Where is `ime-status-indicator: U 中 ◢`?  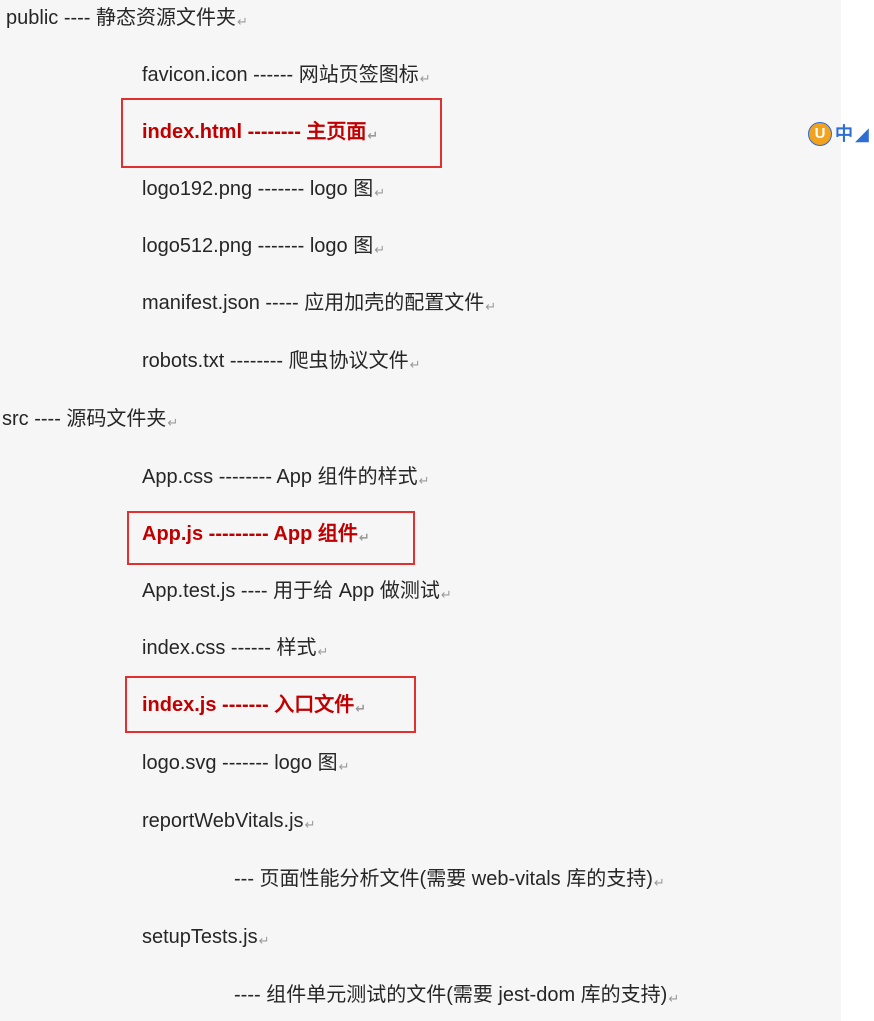
ime-status-indicator: U 中 ◢ is located at coordinates (841, 133).